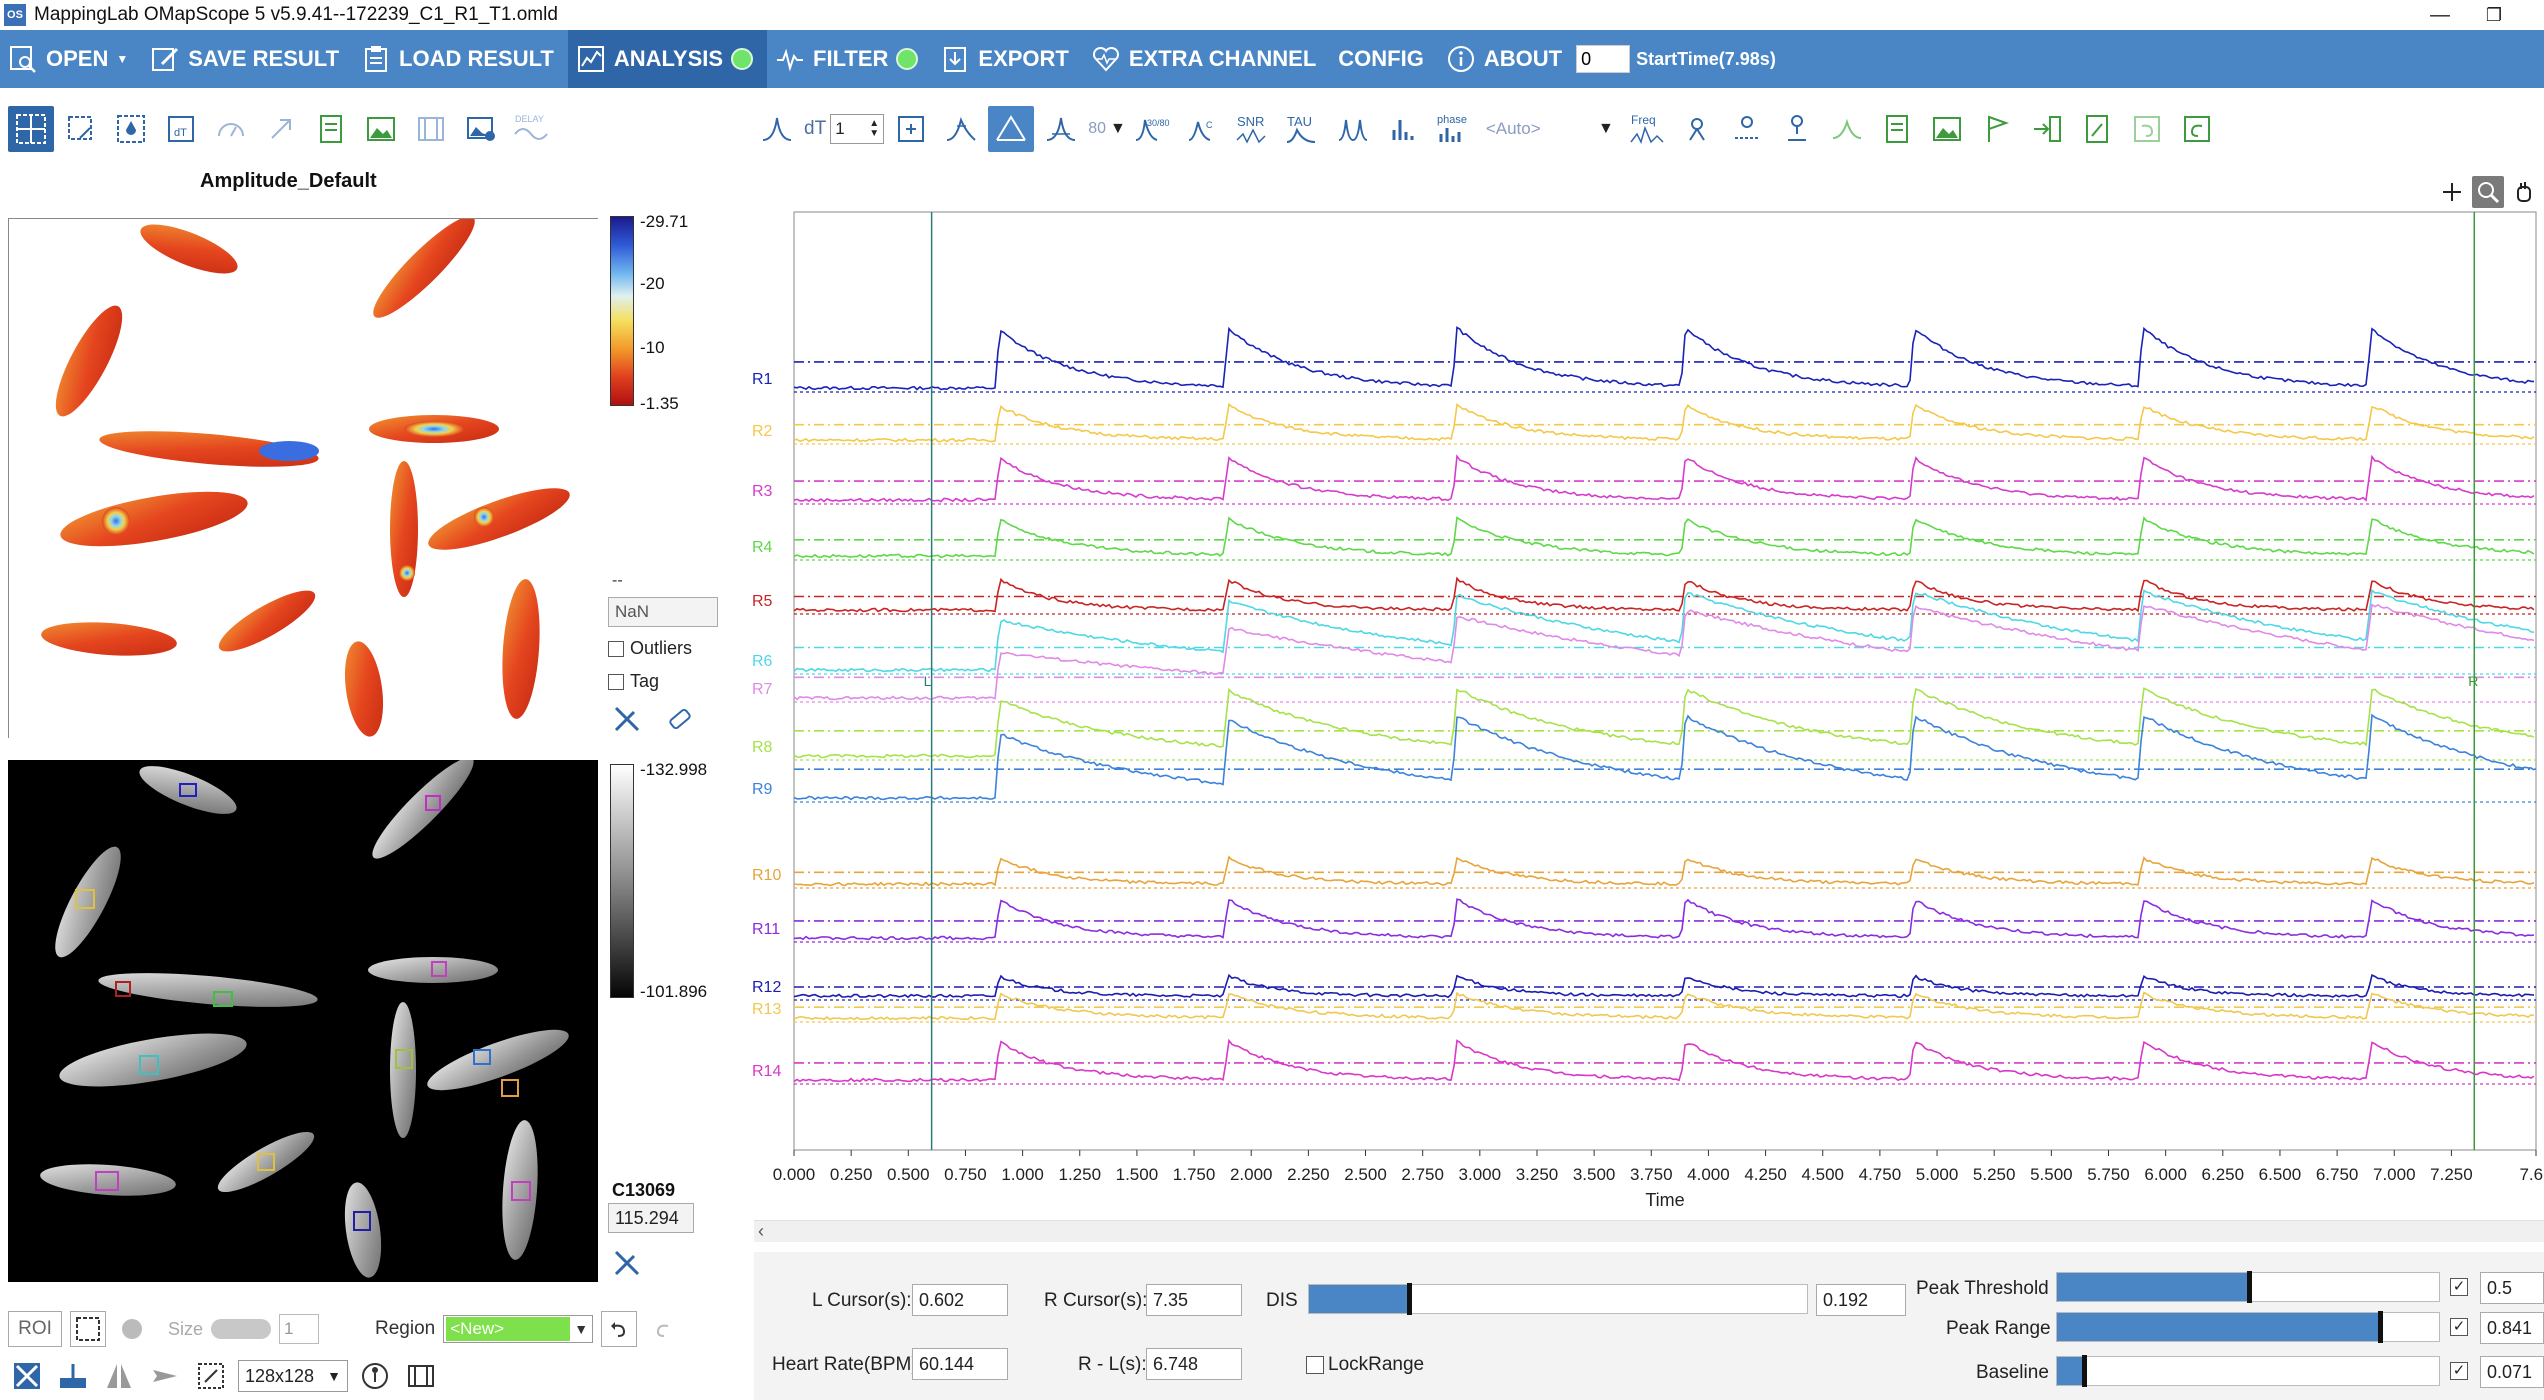 This screenshot has width=2544, height=1400. What do you see at coordinates (679, 719) in the screenshot?
I see `eraser-button` at bounding box center [679, 719].